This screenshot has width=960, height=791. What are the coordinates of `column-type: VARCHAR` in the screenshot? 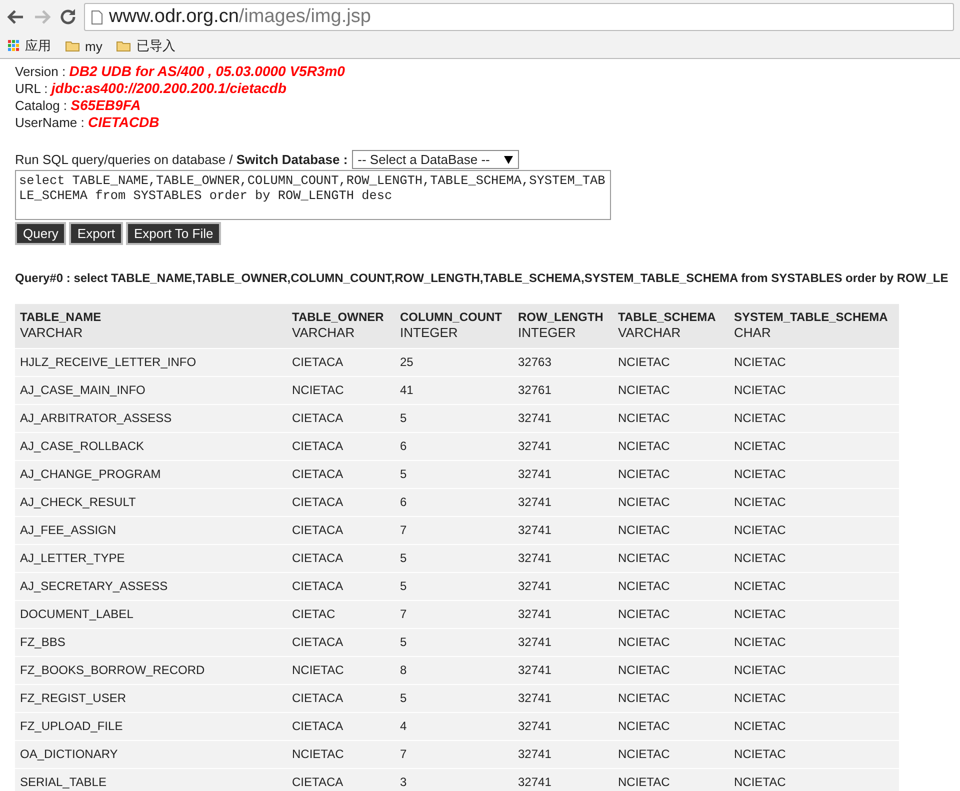 It's located at (52, 333).